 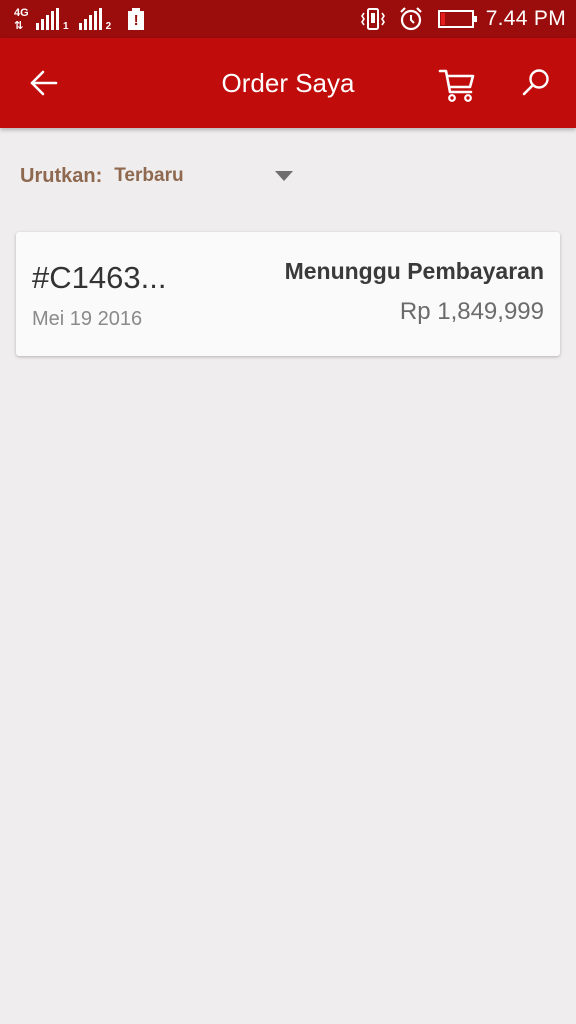 I want to click on sort-dropdown: Urutkan: Terbaru, so click(x=170, y=176).